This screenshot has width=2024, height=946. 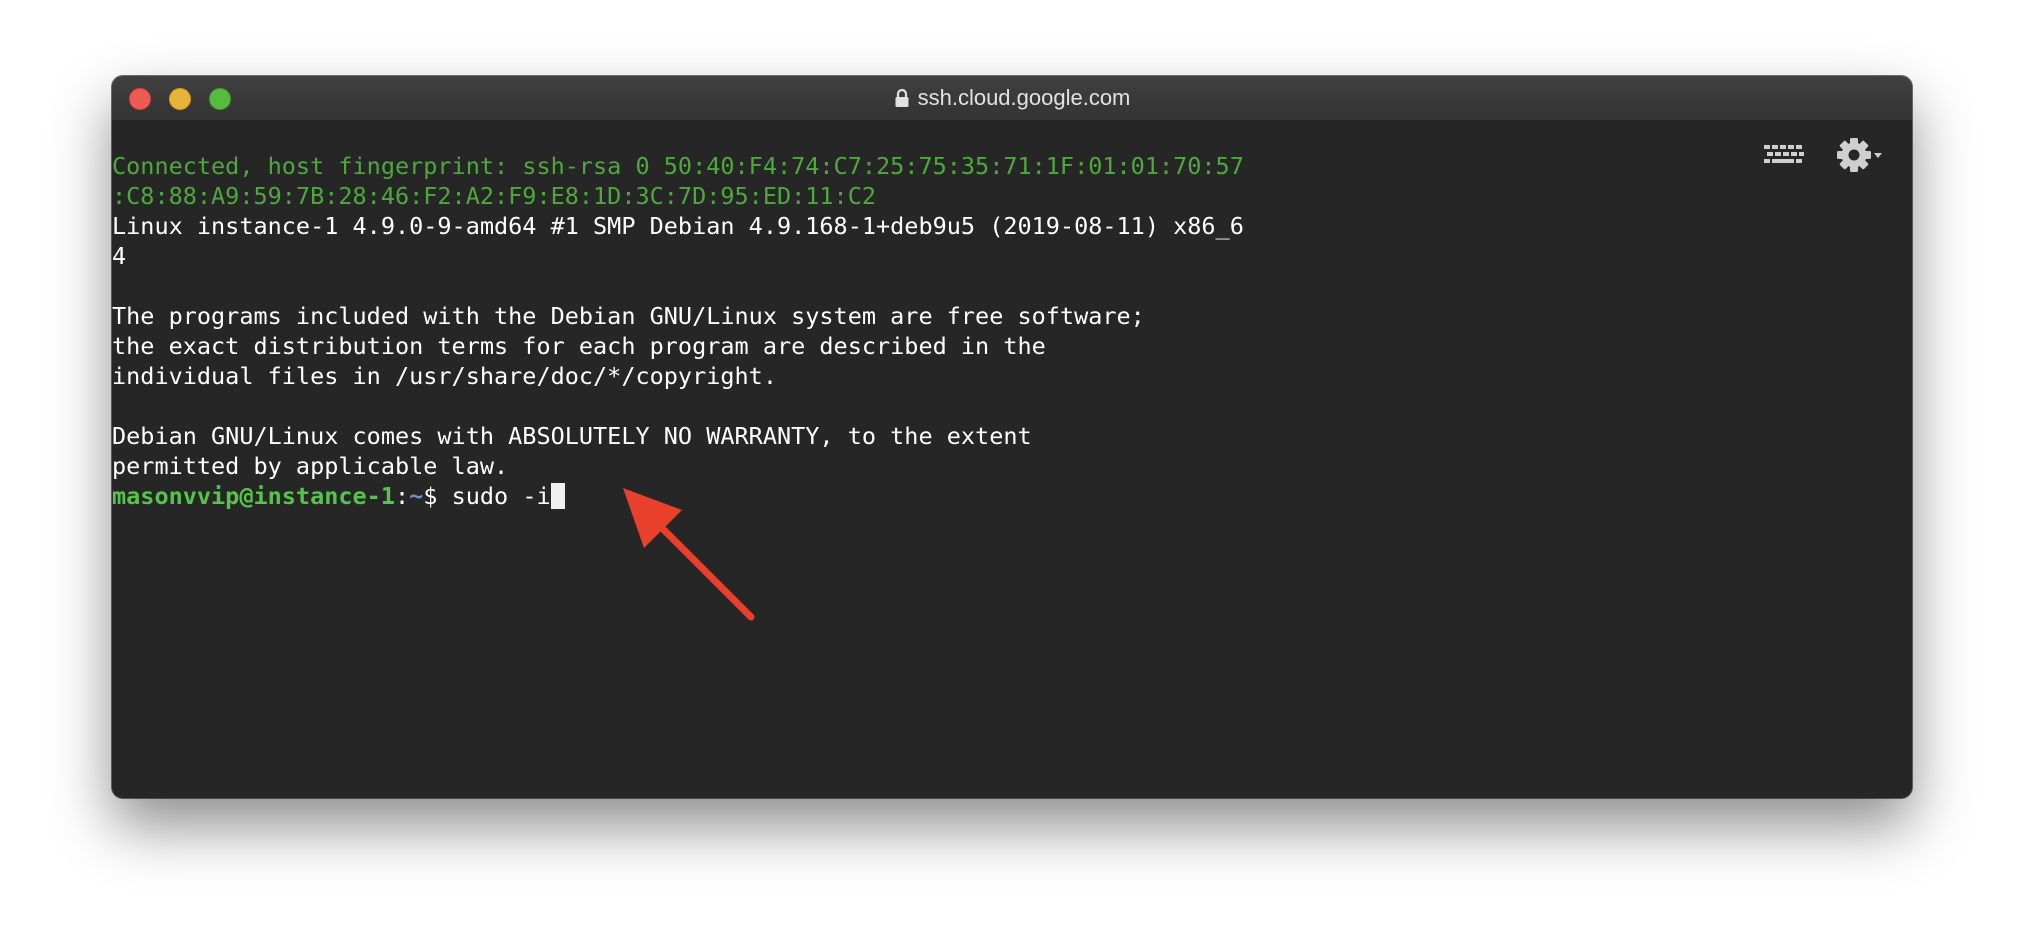 I want to click on gear-icon, so click(x=1859, y=155).